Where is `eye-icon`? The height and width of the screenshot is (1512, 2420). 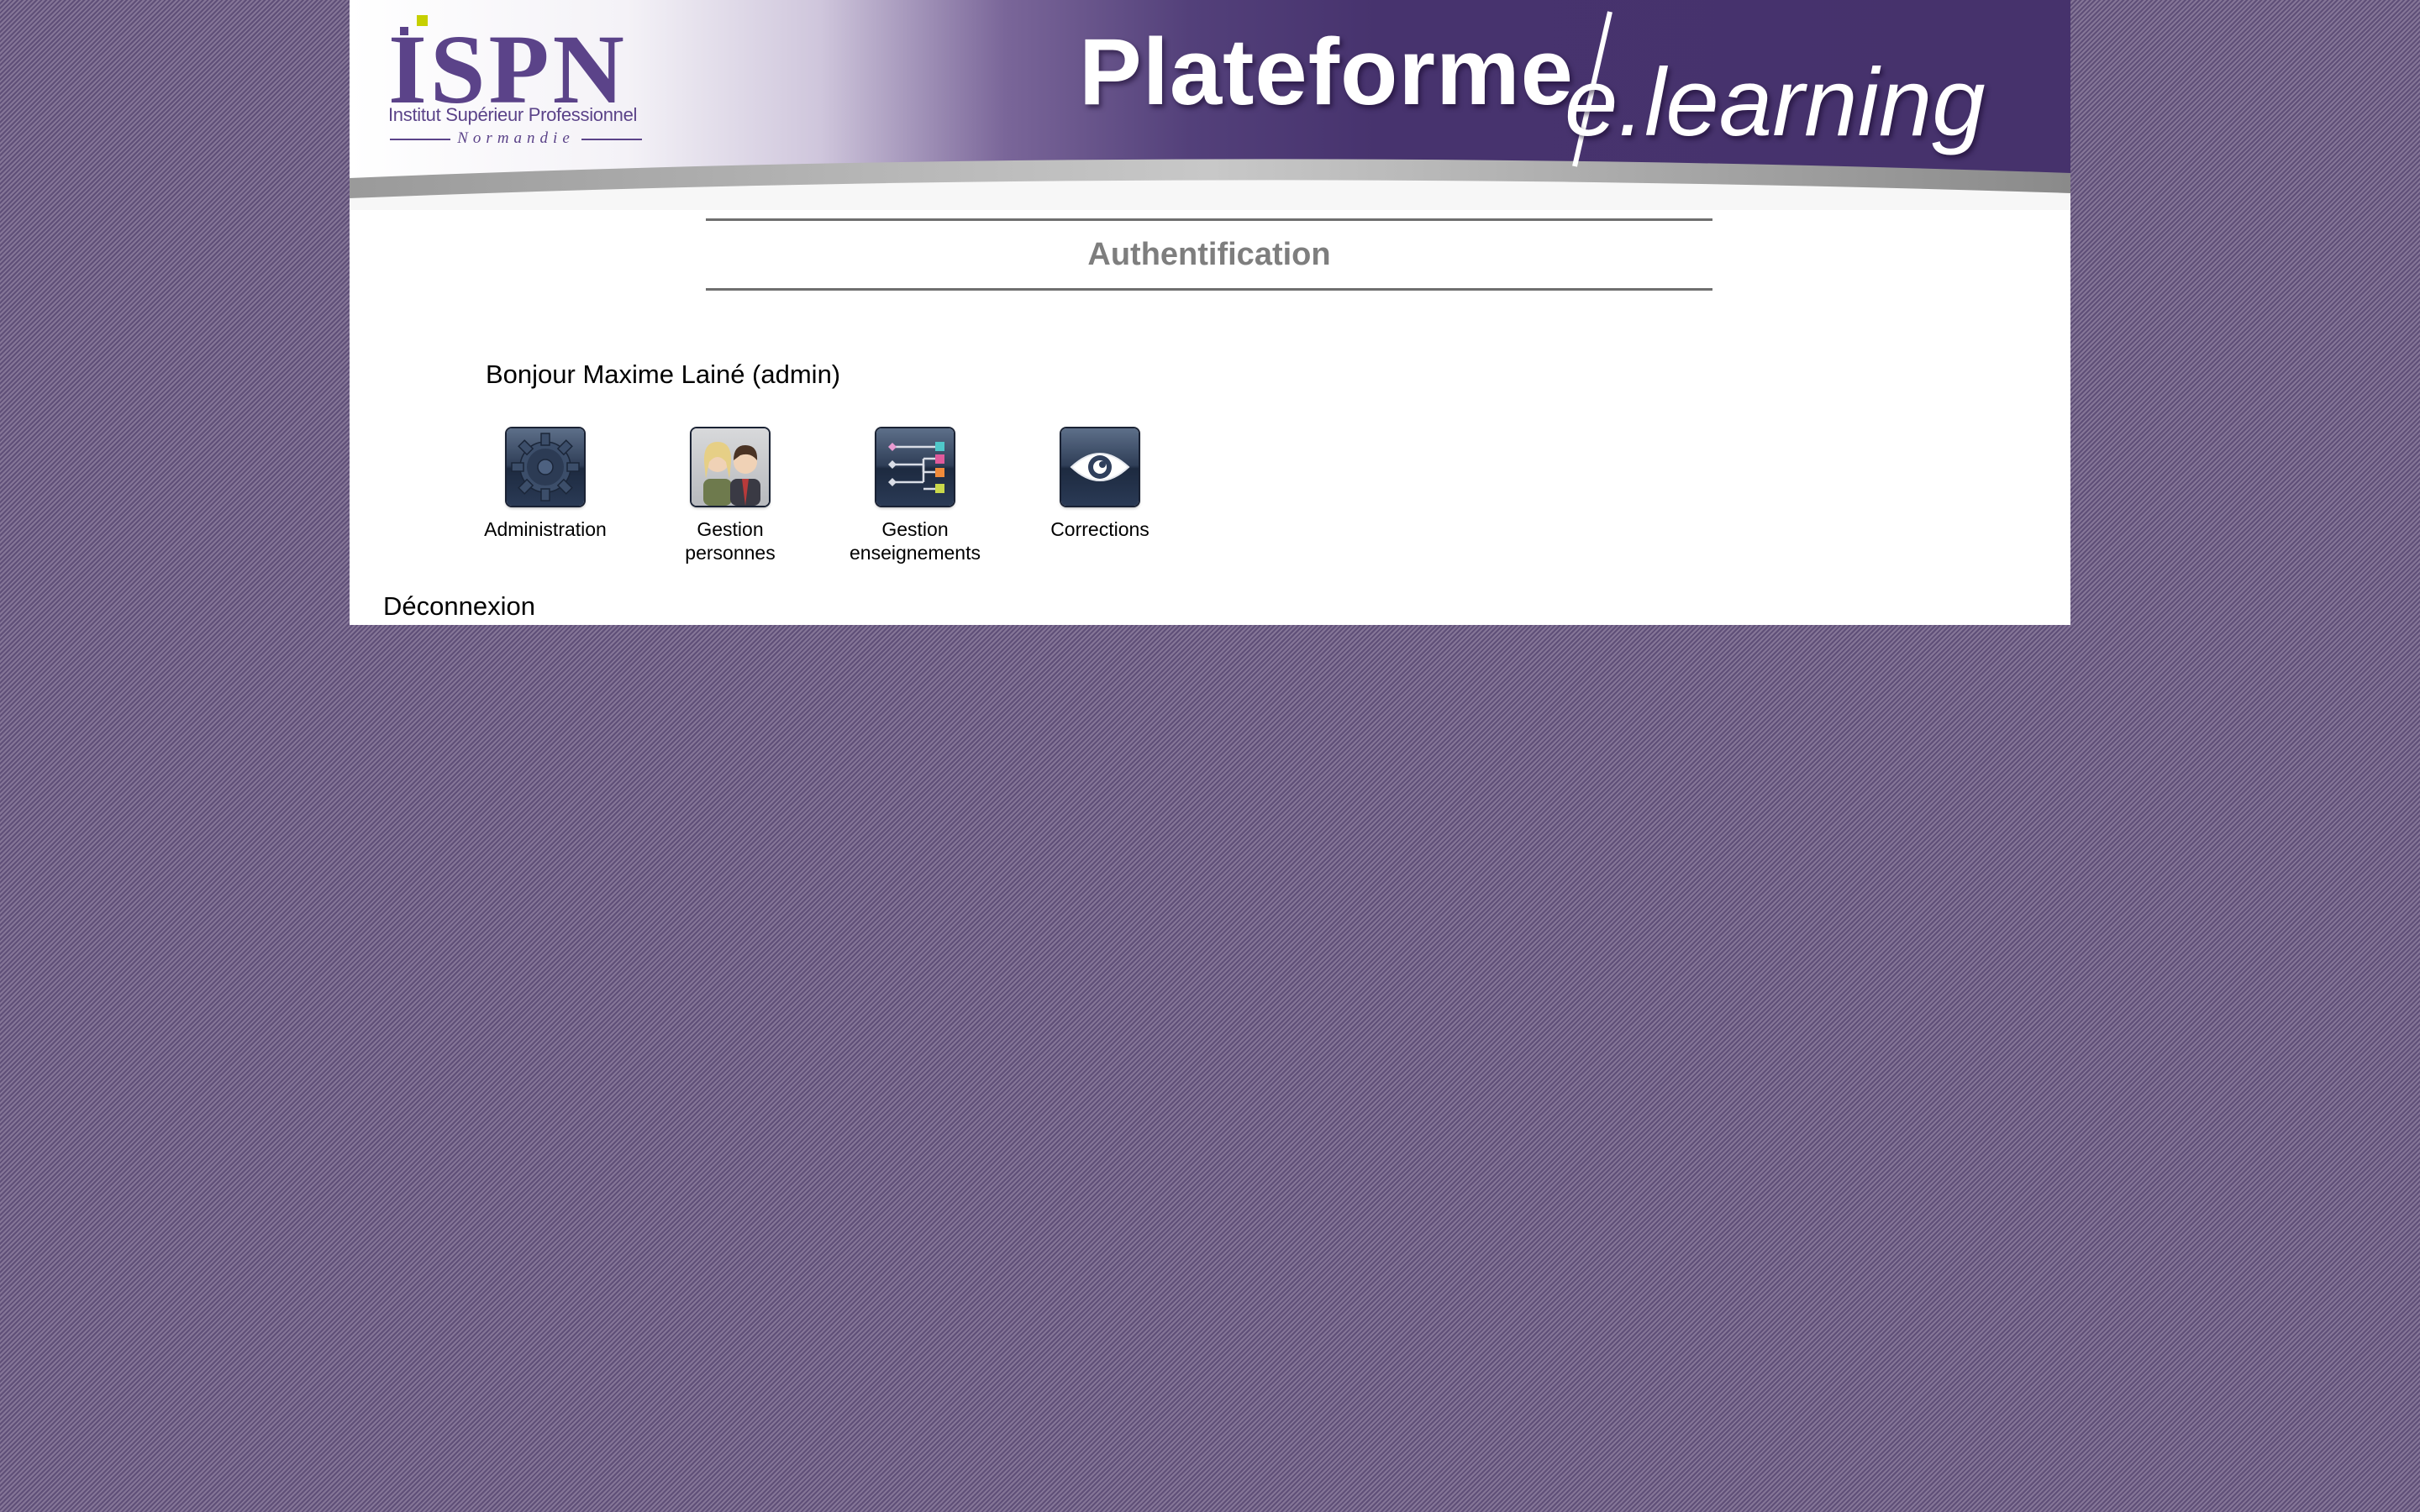 eye-icon is located at coordinates (1100, 467).